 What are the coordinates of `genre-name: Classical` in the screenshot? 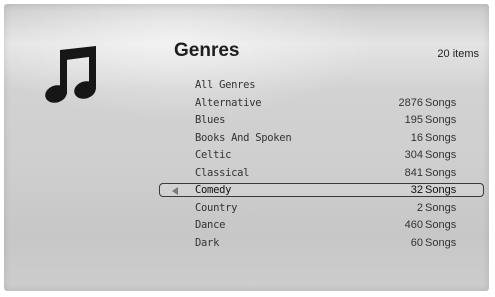 It's located at (222, 172).